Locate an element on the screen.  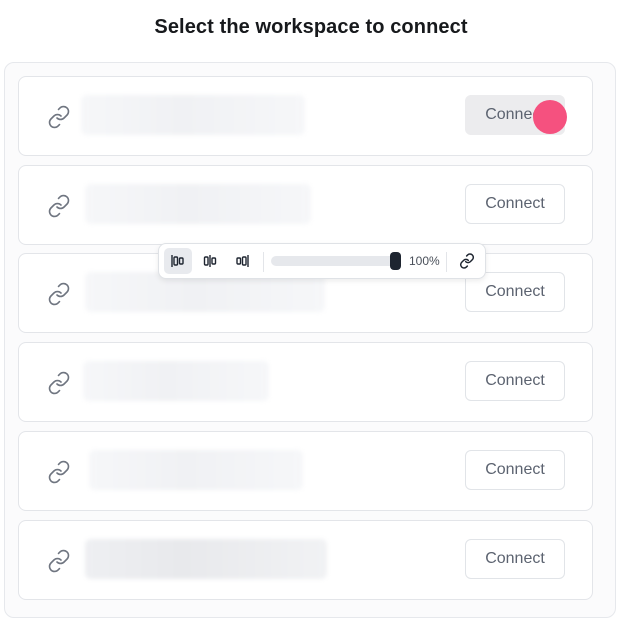
floating-toolbar: 100% is located at coordinates (322, 261).